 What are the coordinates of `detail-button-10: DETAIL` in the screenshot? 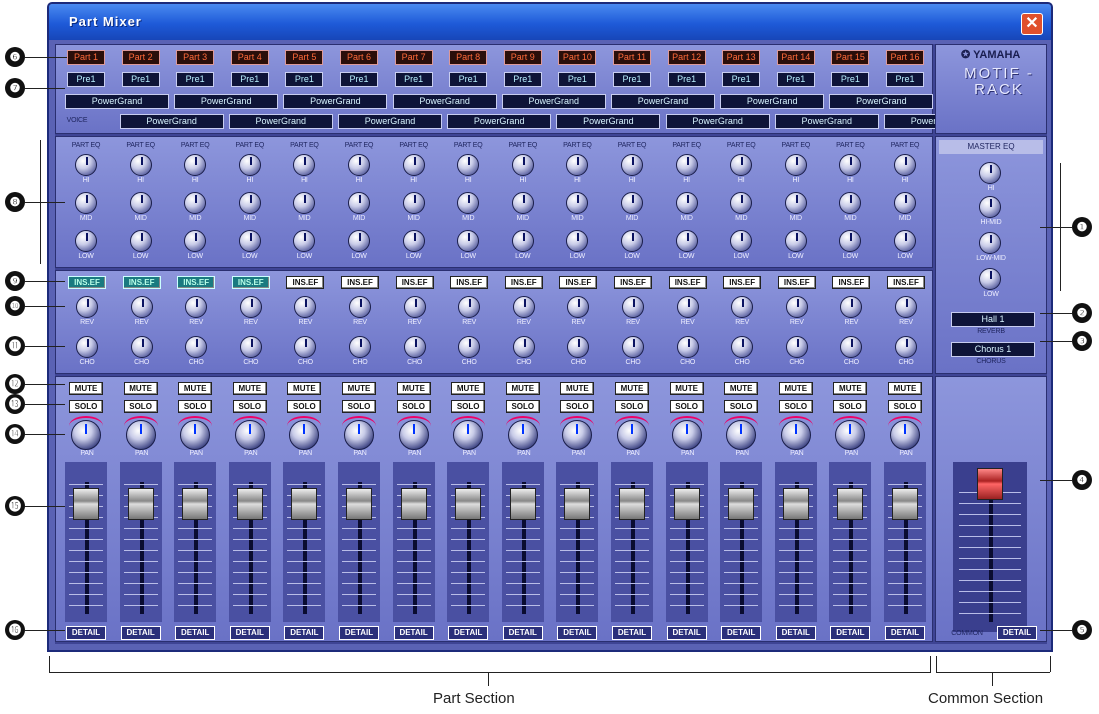 It's located at (577, 633).